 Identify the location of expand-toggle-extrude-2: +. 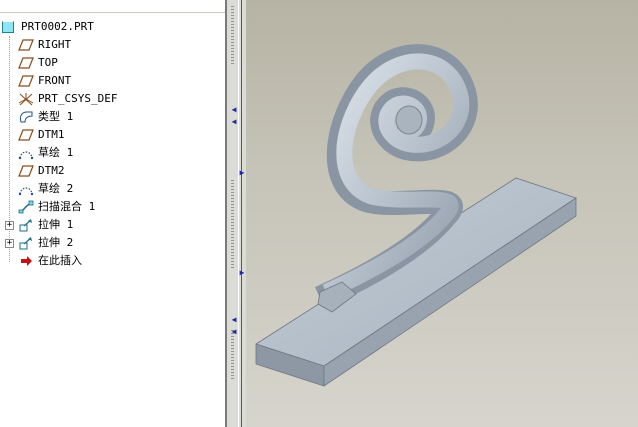
(9, 243).